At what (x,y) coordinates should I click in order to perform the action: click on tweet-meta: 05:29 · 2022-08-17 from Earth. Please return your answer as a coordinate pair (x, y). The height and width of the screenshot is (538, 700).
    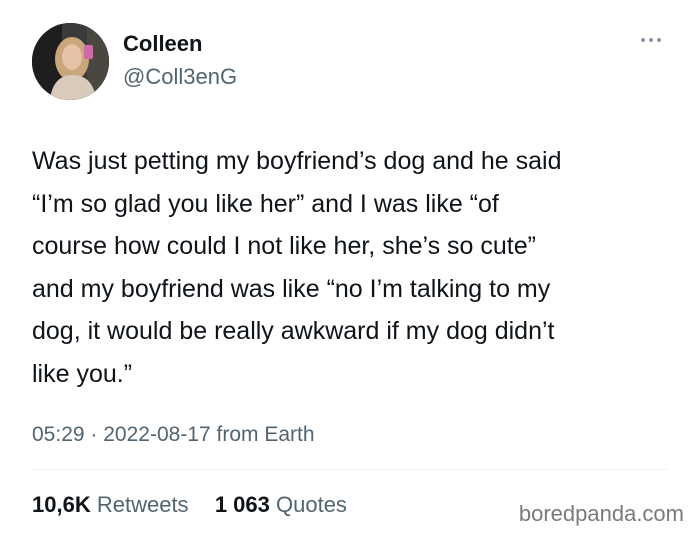
    Looking at the image, I should click on (173, 435).